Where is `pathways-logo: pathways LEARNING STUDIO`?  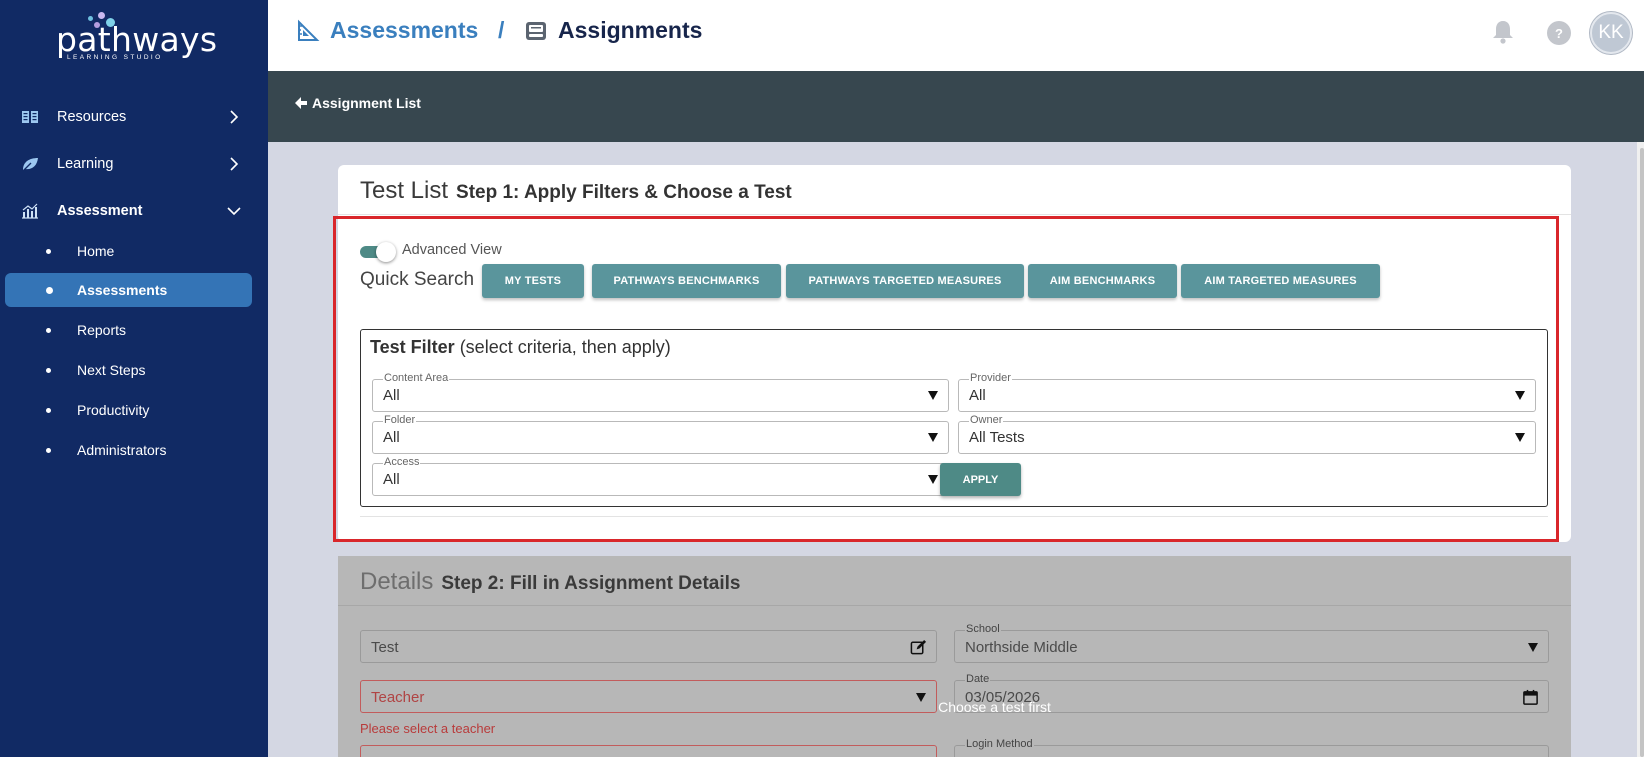 pathways-logo: pathways LEARNING STUDIO is located at coordinates (136, 34).